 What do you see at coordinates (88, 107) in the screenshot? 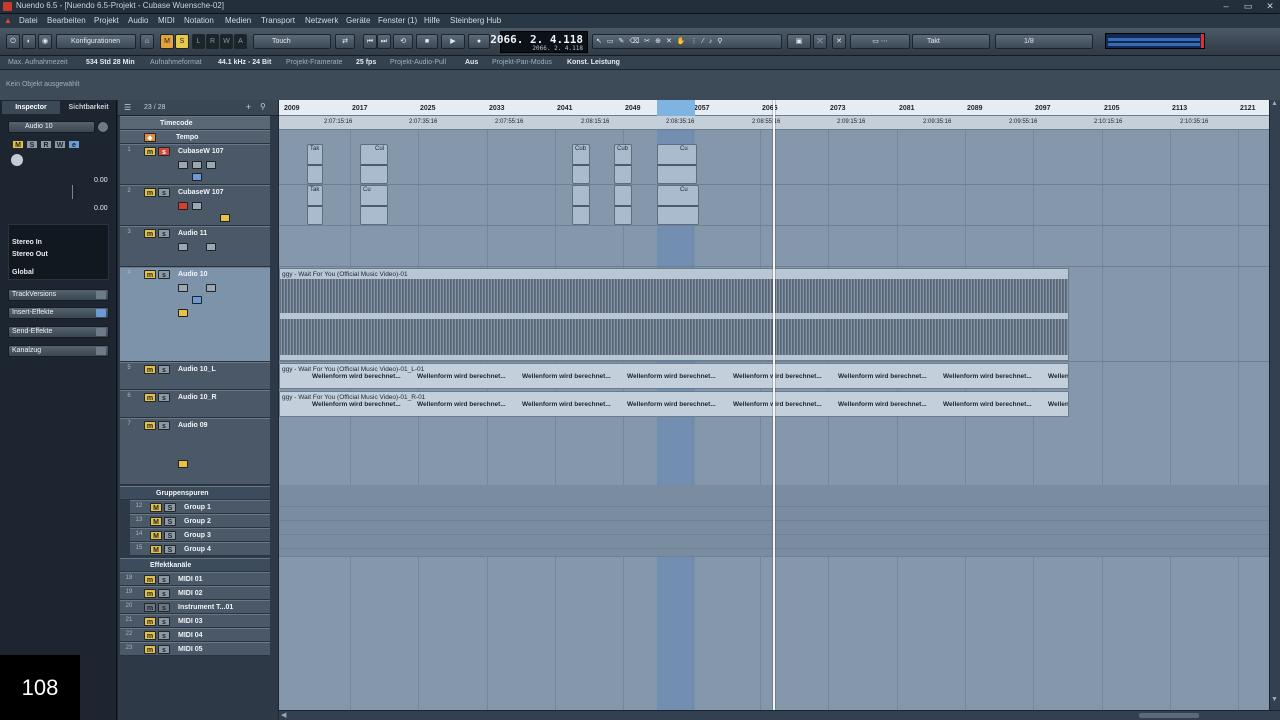
I see `tab-visibility: Sichtbarkeit` at bounding box center [88, 107].